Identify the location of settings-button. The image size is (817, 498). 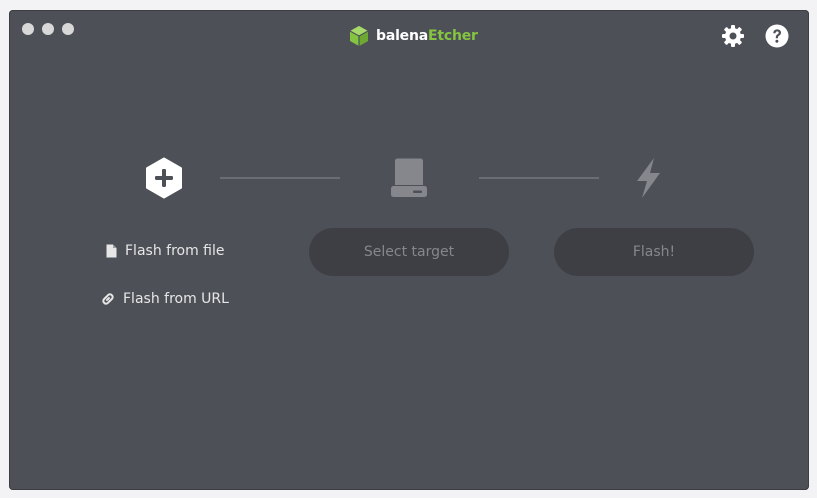
(733, 36).